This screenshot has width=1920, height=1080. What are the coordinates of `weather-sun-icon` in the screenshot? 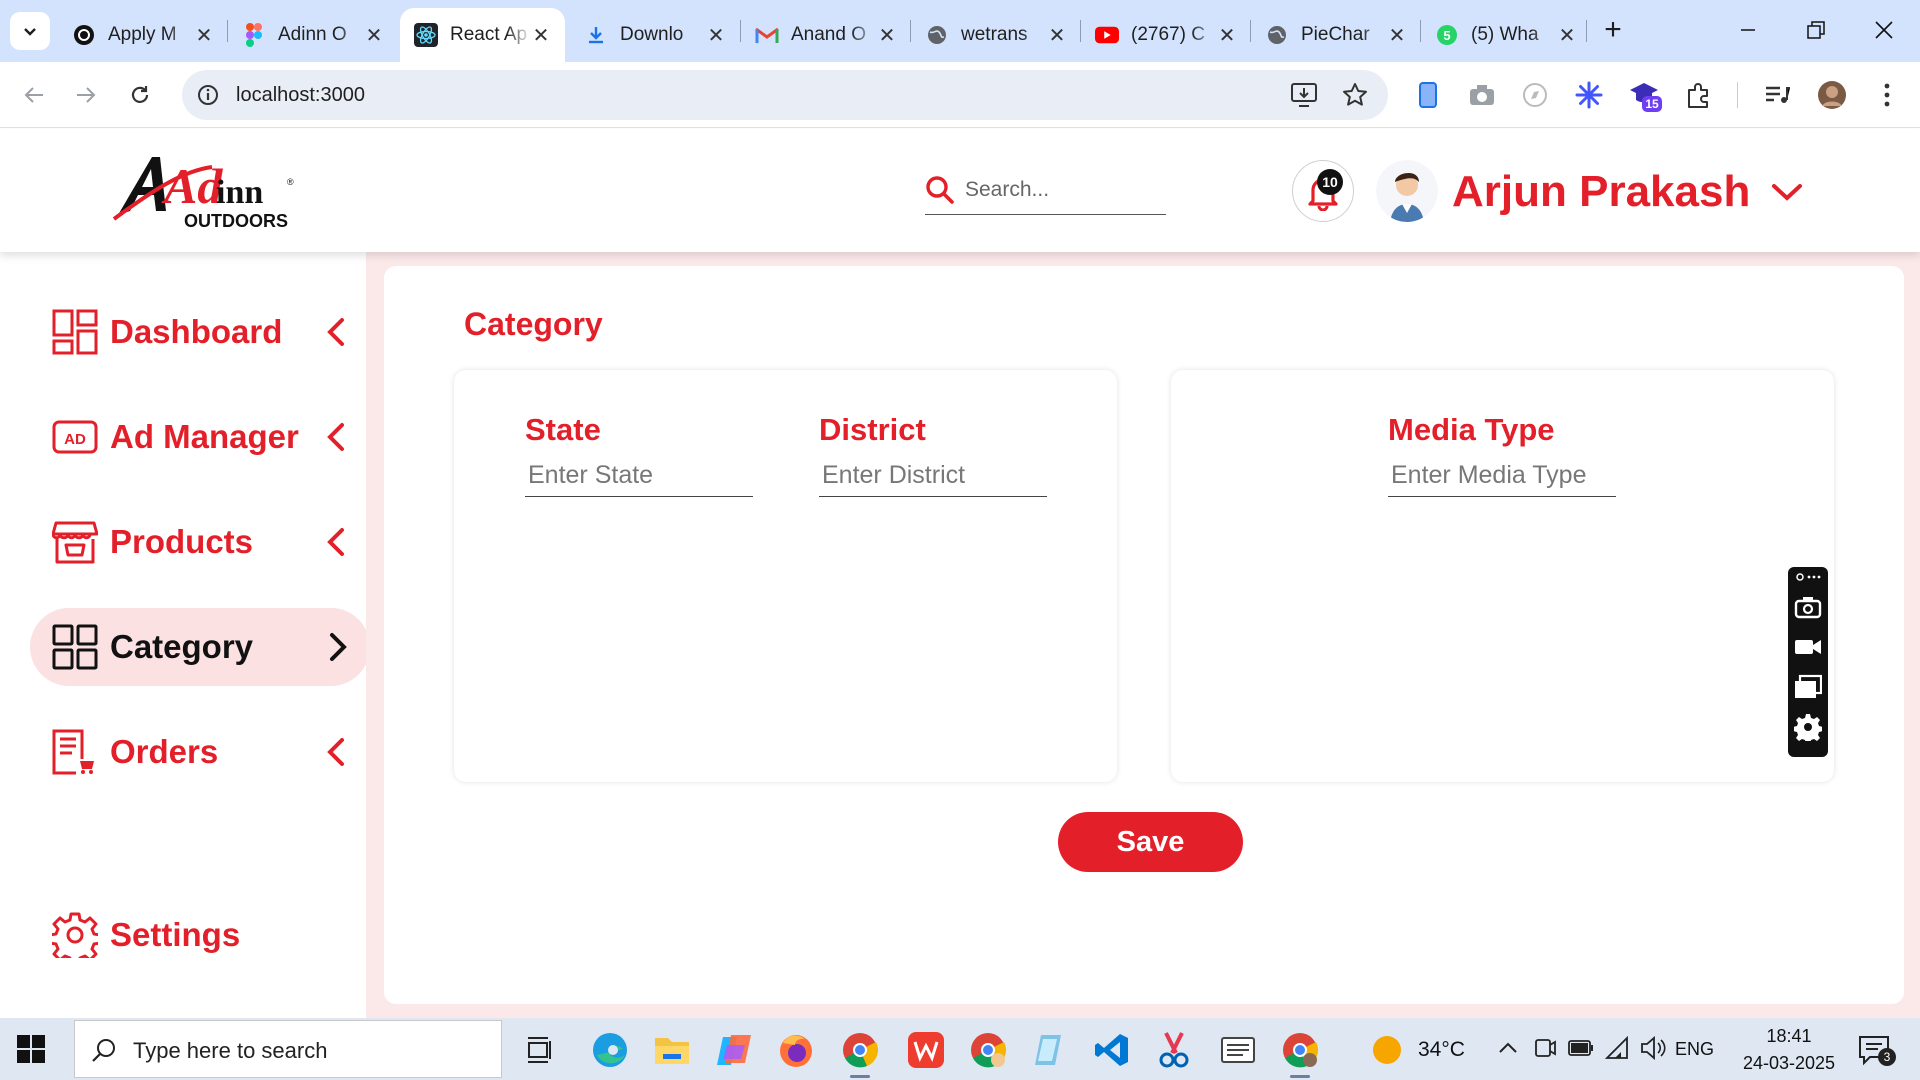 It's located at (1387, 1050).